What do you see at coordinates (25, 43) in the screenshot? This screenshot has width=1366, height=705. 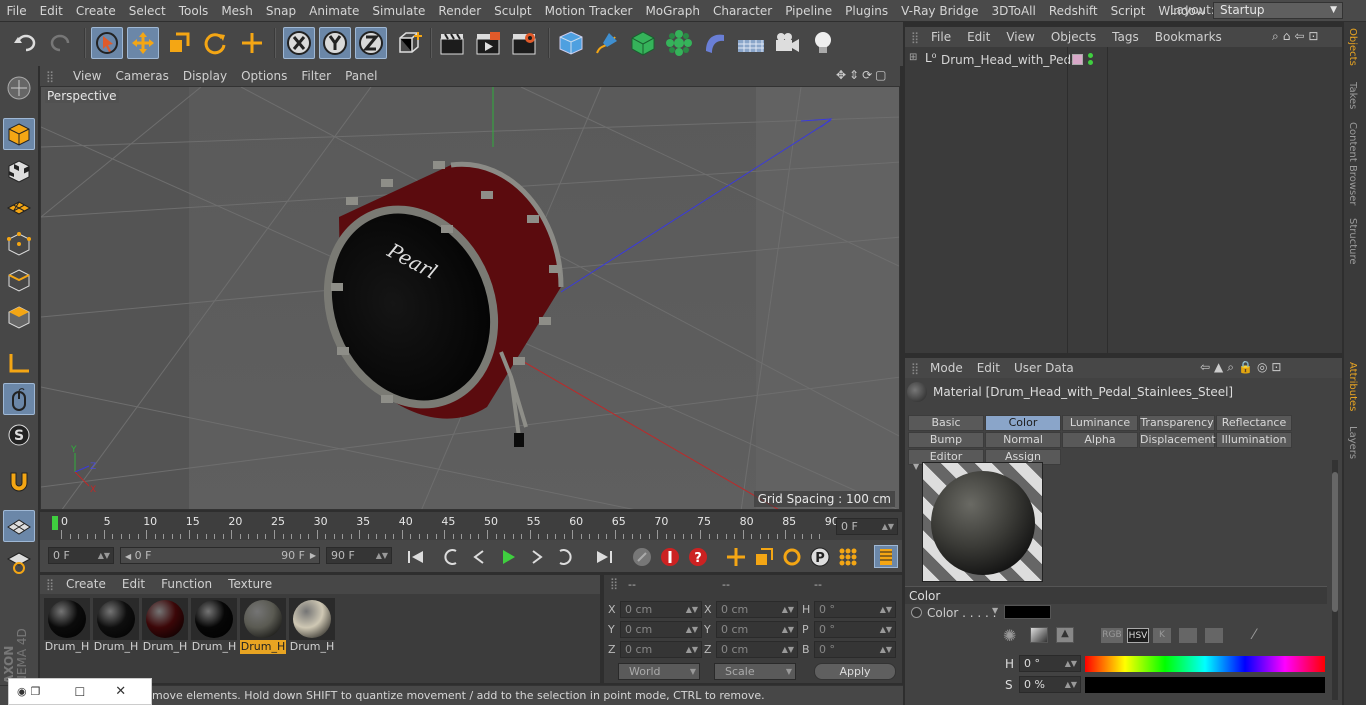 I see `undo-button` at bounding box center [25, 43].